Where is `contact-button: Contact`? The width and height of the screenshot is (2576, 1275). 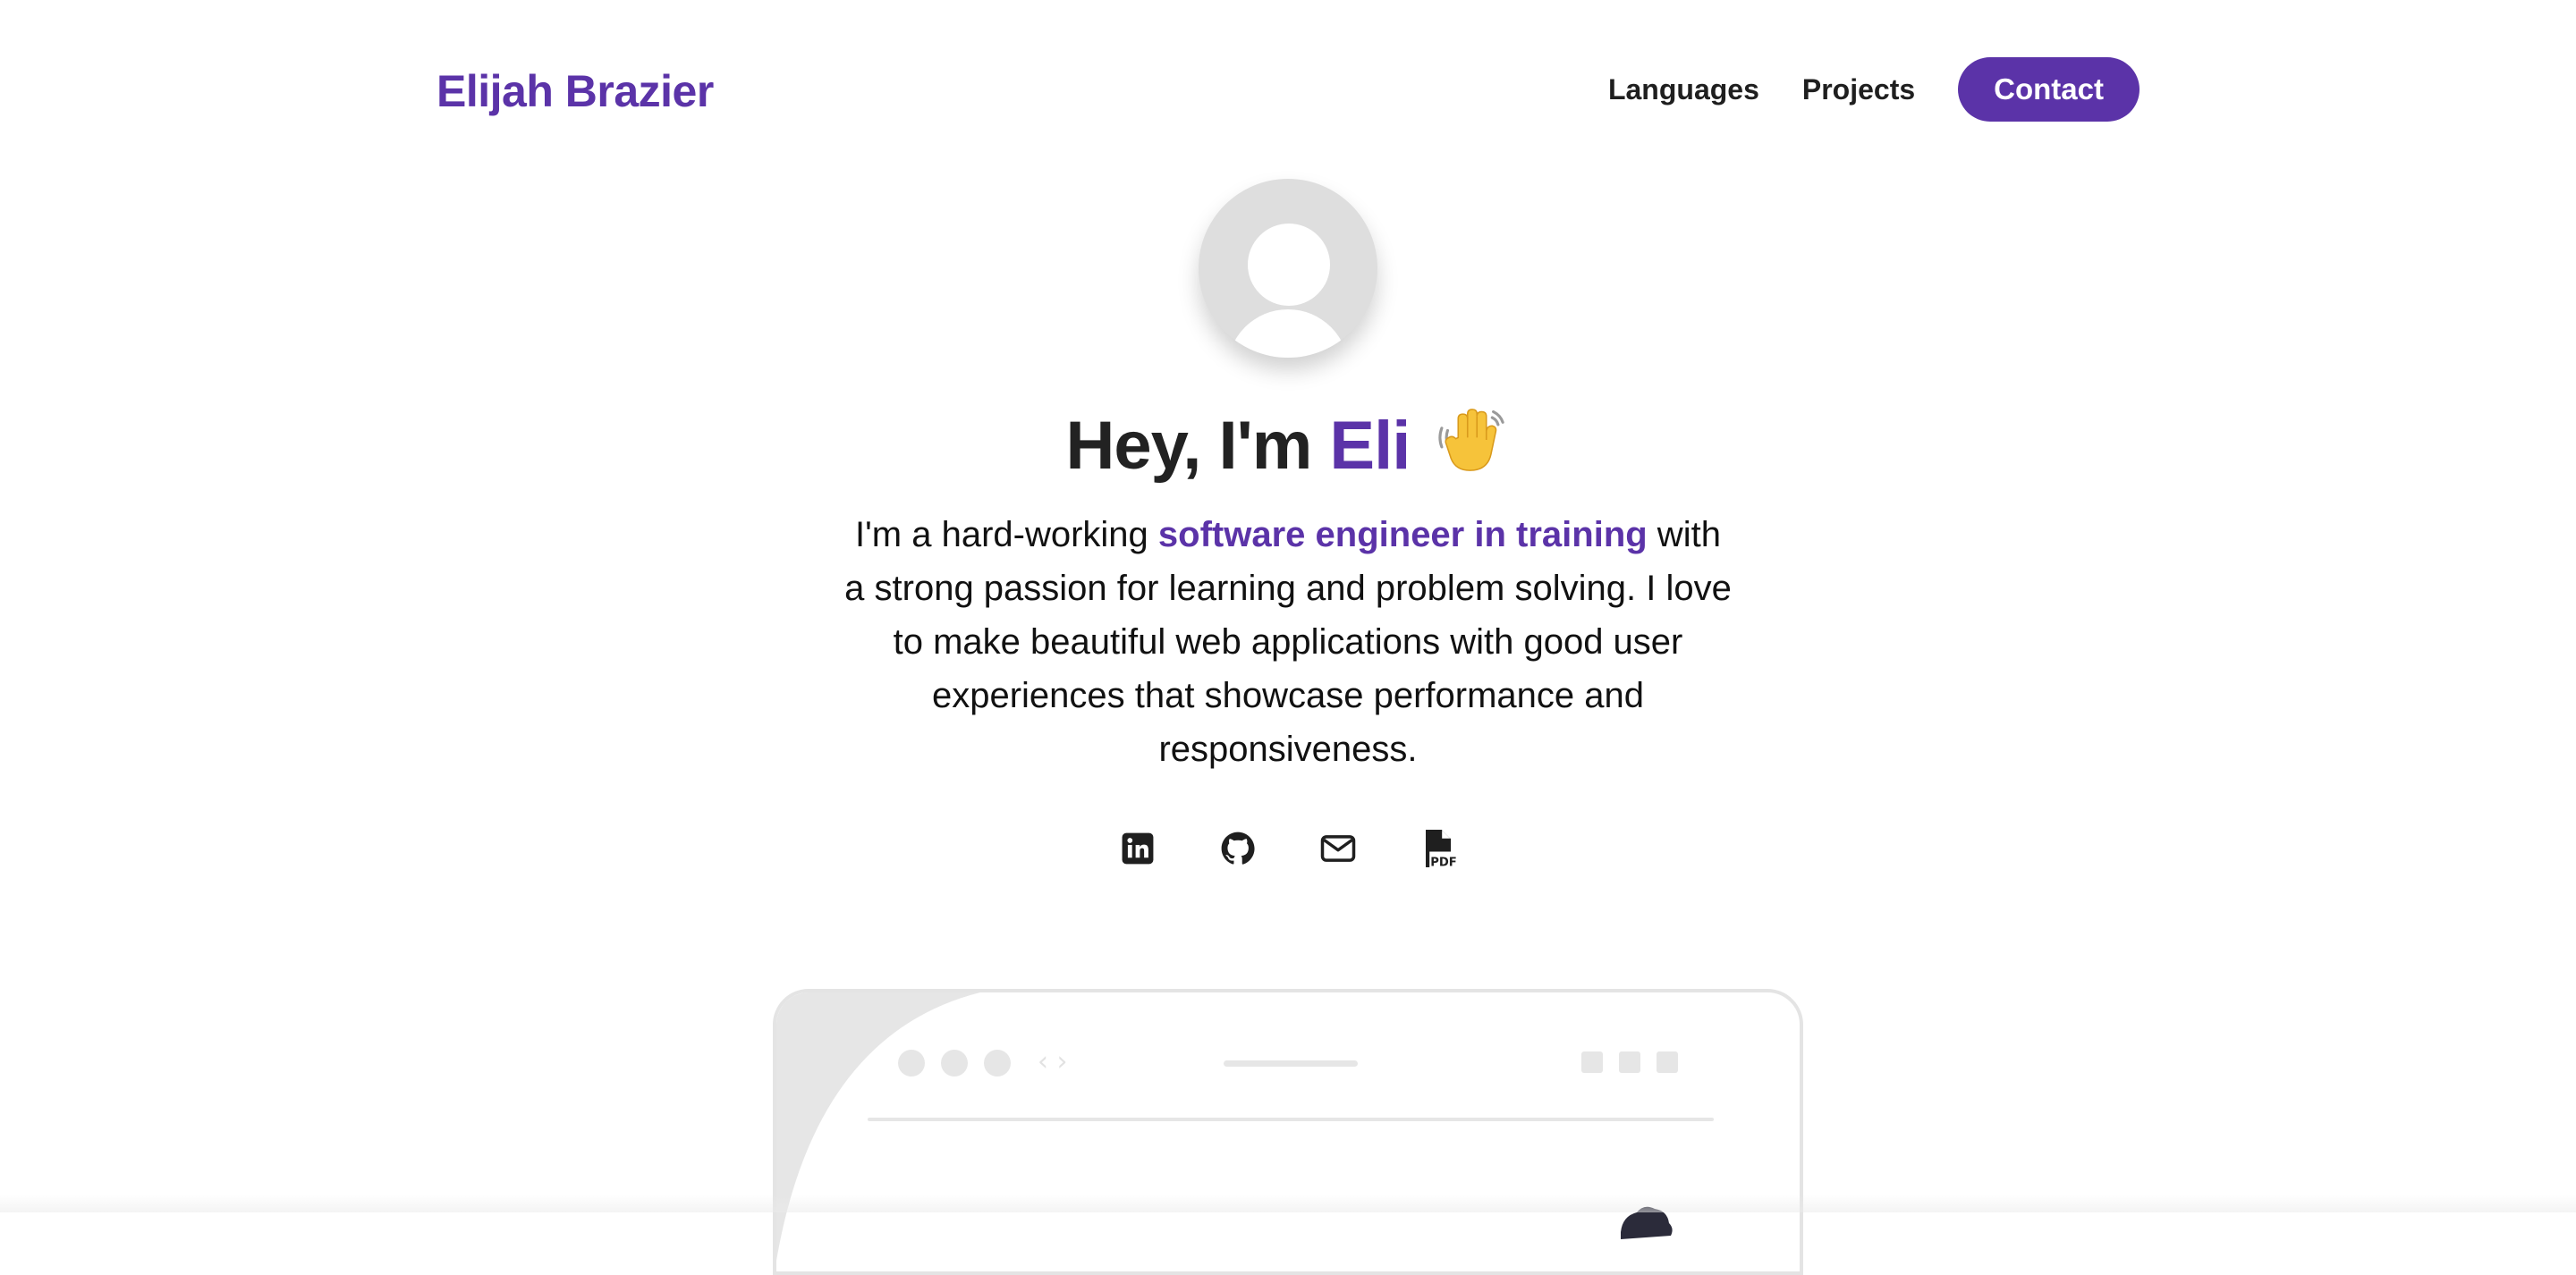
contact-button: Contact is located at coordinates (2049, 89).